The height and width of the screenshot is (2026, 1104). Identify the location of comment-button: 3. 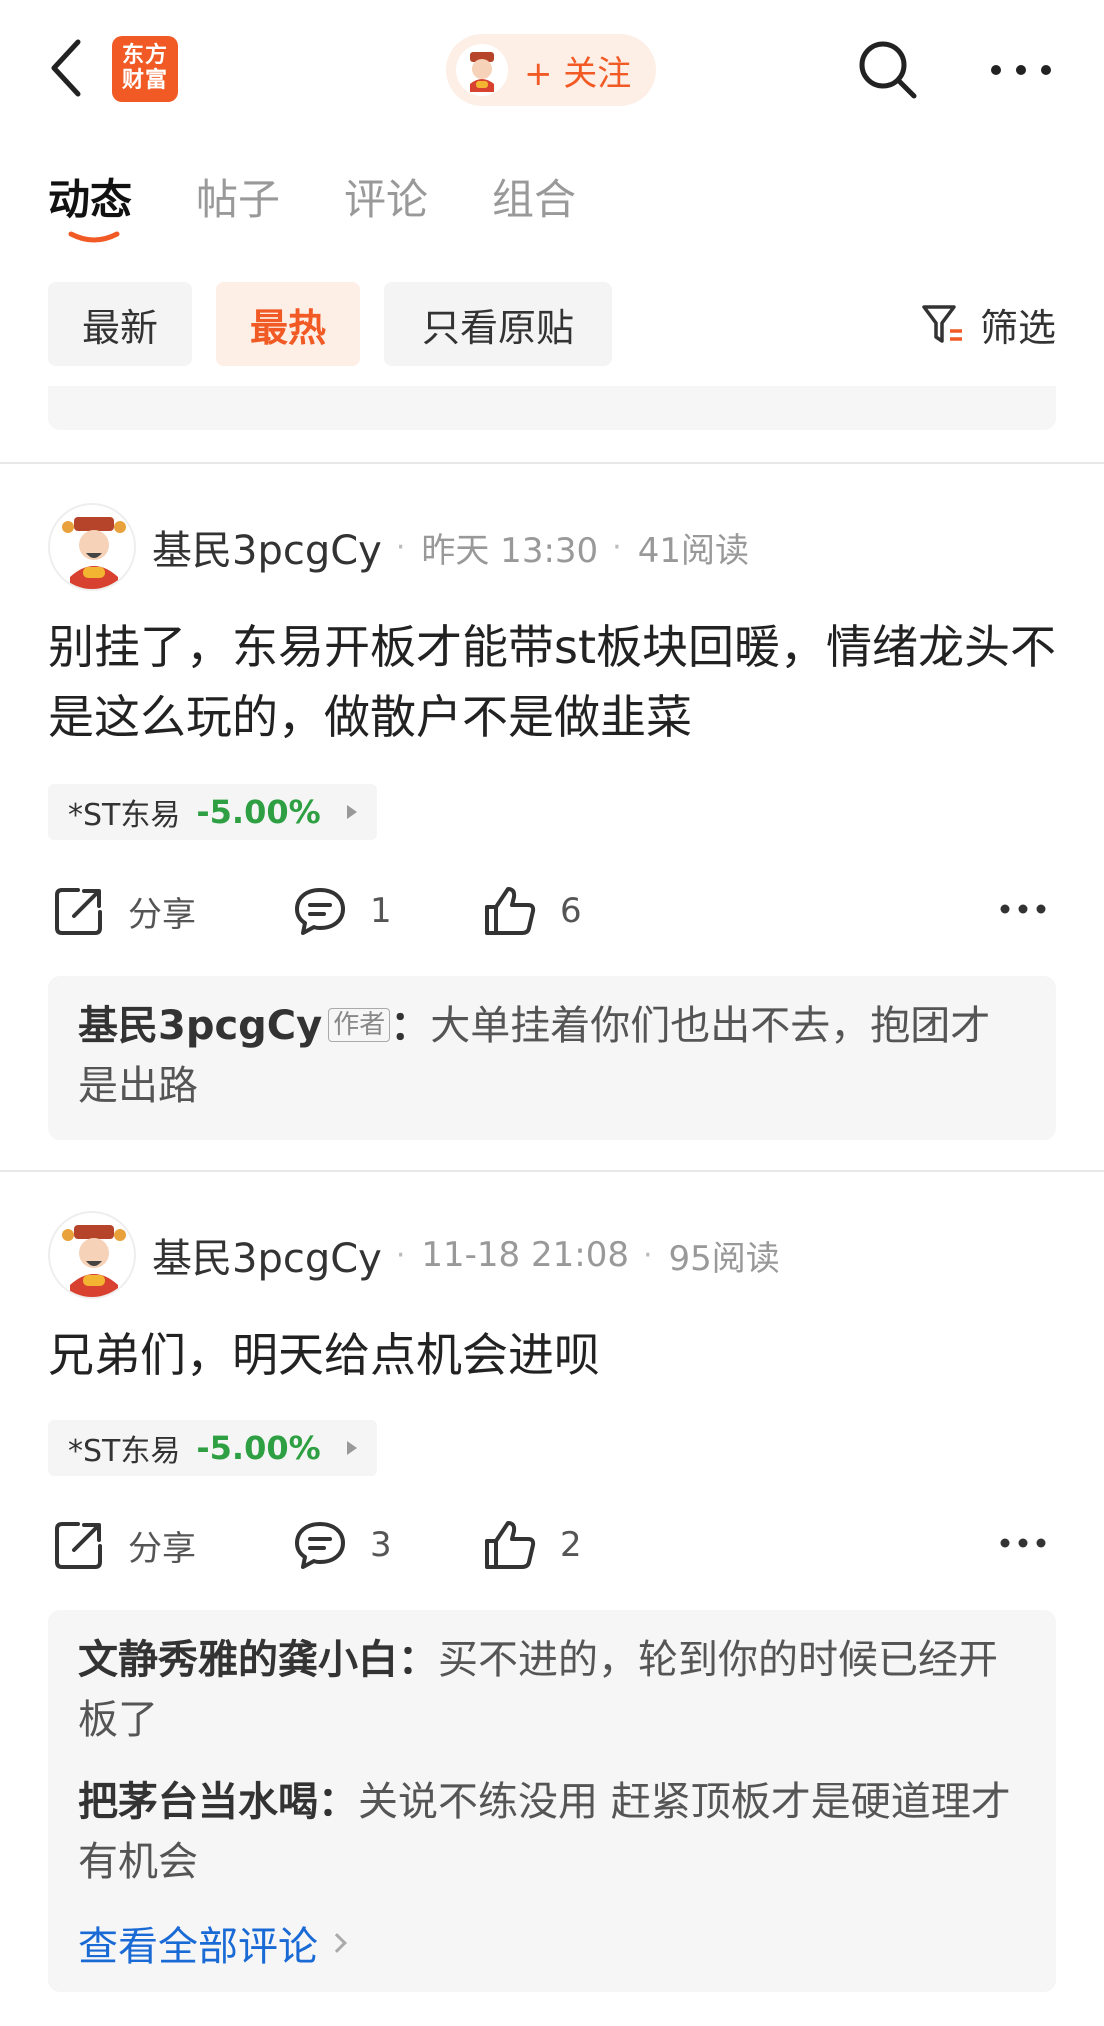
(342, 1545).